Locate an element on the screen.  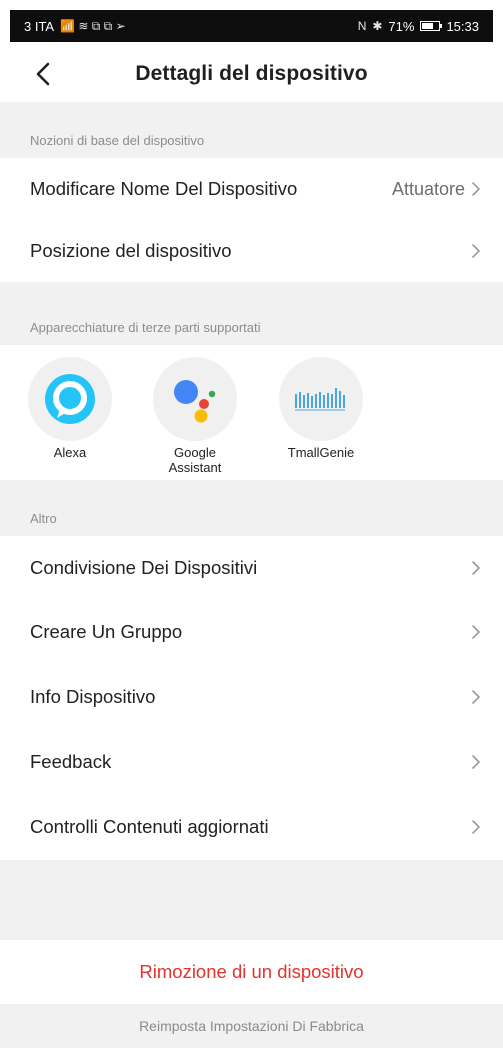
third-party-label: Google Assistant is located at coordinates (195, 460).